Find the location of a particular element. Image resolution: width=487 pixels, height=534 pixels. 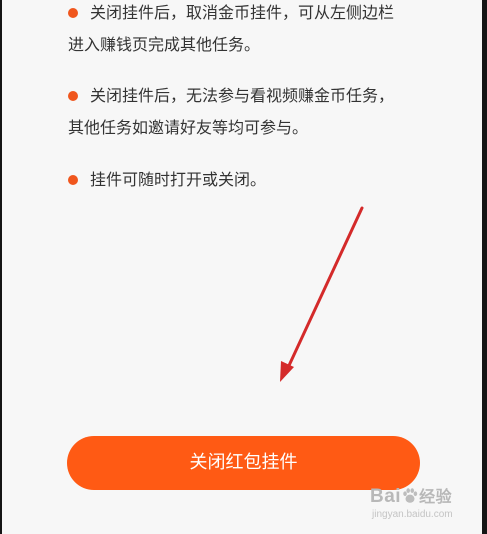

watermark-logo-text-2: 经验 is located at coordinates (436, 497).